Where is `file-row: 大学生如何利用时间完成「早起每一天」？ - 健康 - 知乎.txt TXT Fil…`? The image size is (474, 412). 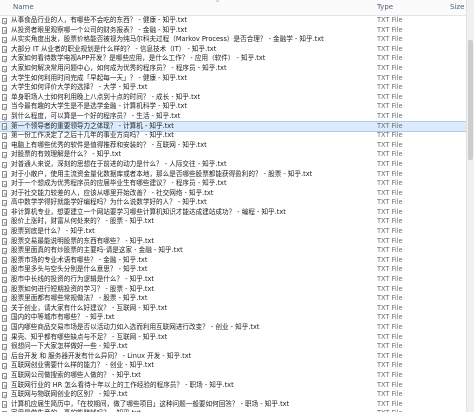
file-row: 大学生如何利用时间完成「早起每一天」？ - 健康 - 知乎.txt TXT Fil… is located at coordinates (233, 79).